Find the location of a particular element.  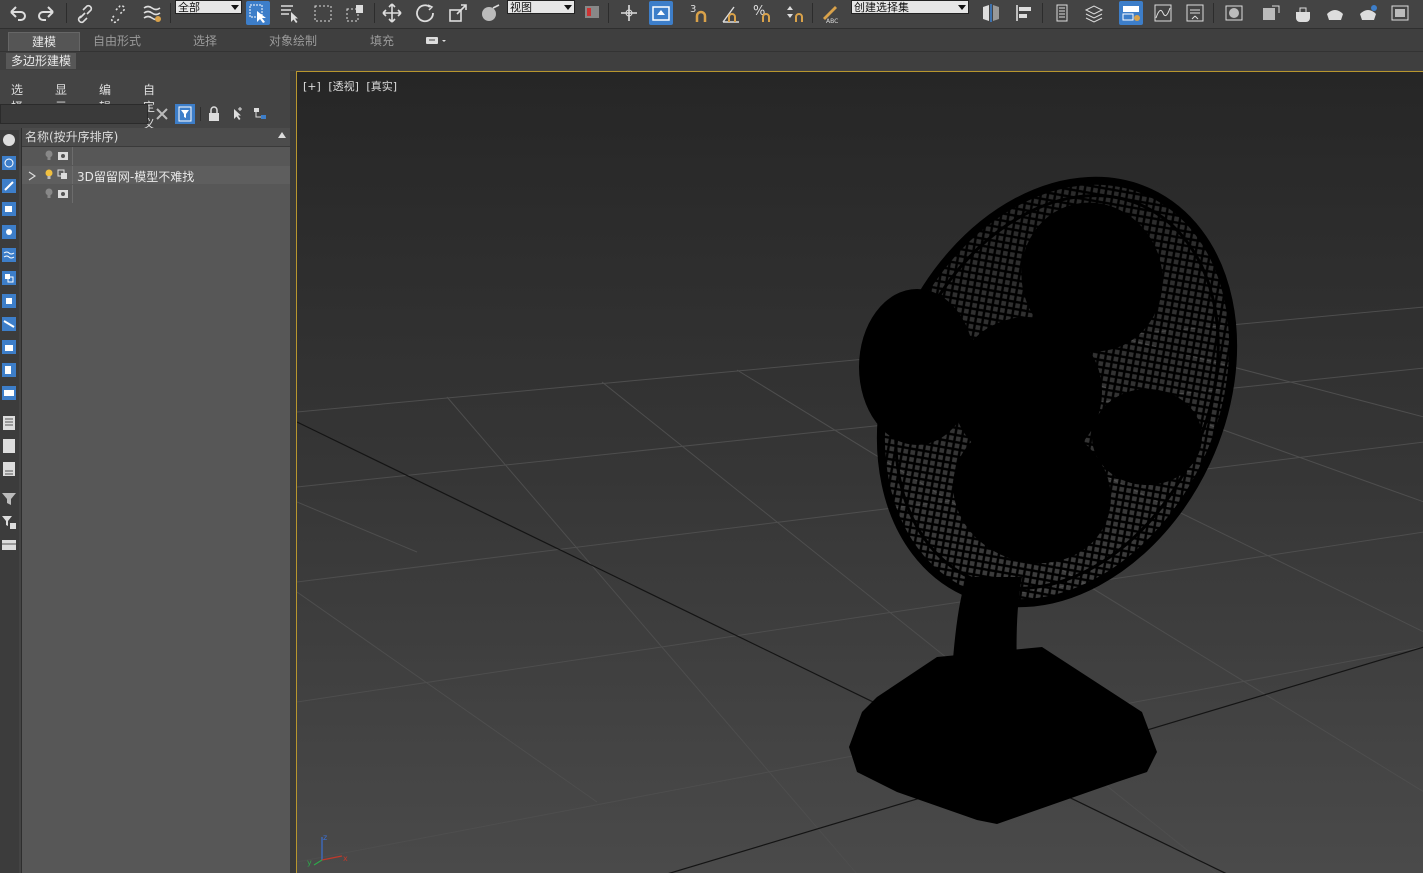

bind-space-warp-icon is located at coordinates (152, 13).